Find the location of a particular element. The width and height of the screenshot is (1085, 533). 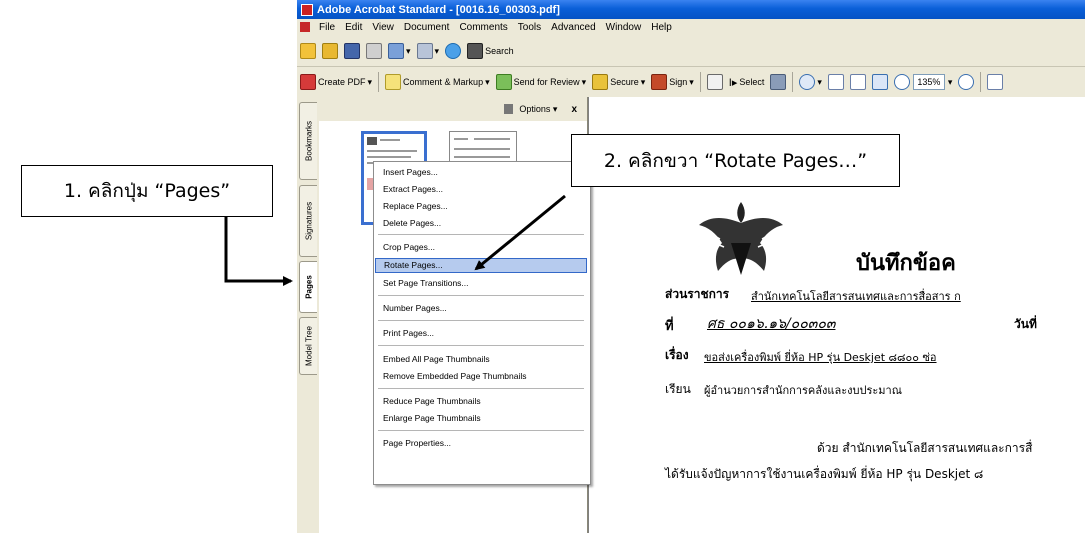

snapshot-button is located at coordinates (778, 82).